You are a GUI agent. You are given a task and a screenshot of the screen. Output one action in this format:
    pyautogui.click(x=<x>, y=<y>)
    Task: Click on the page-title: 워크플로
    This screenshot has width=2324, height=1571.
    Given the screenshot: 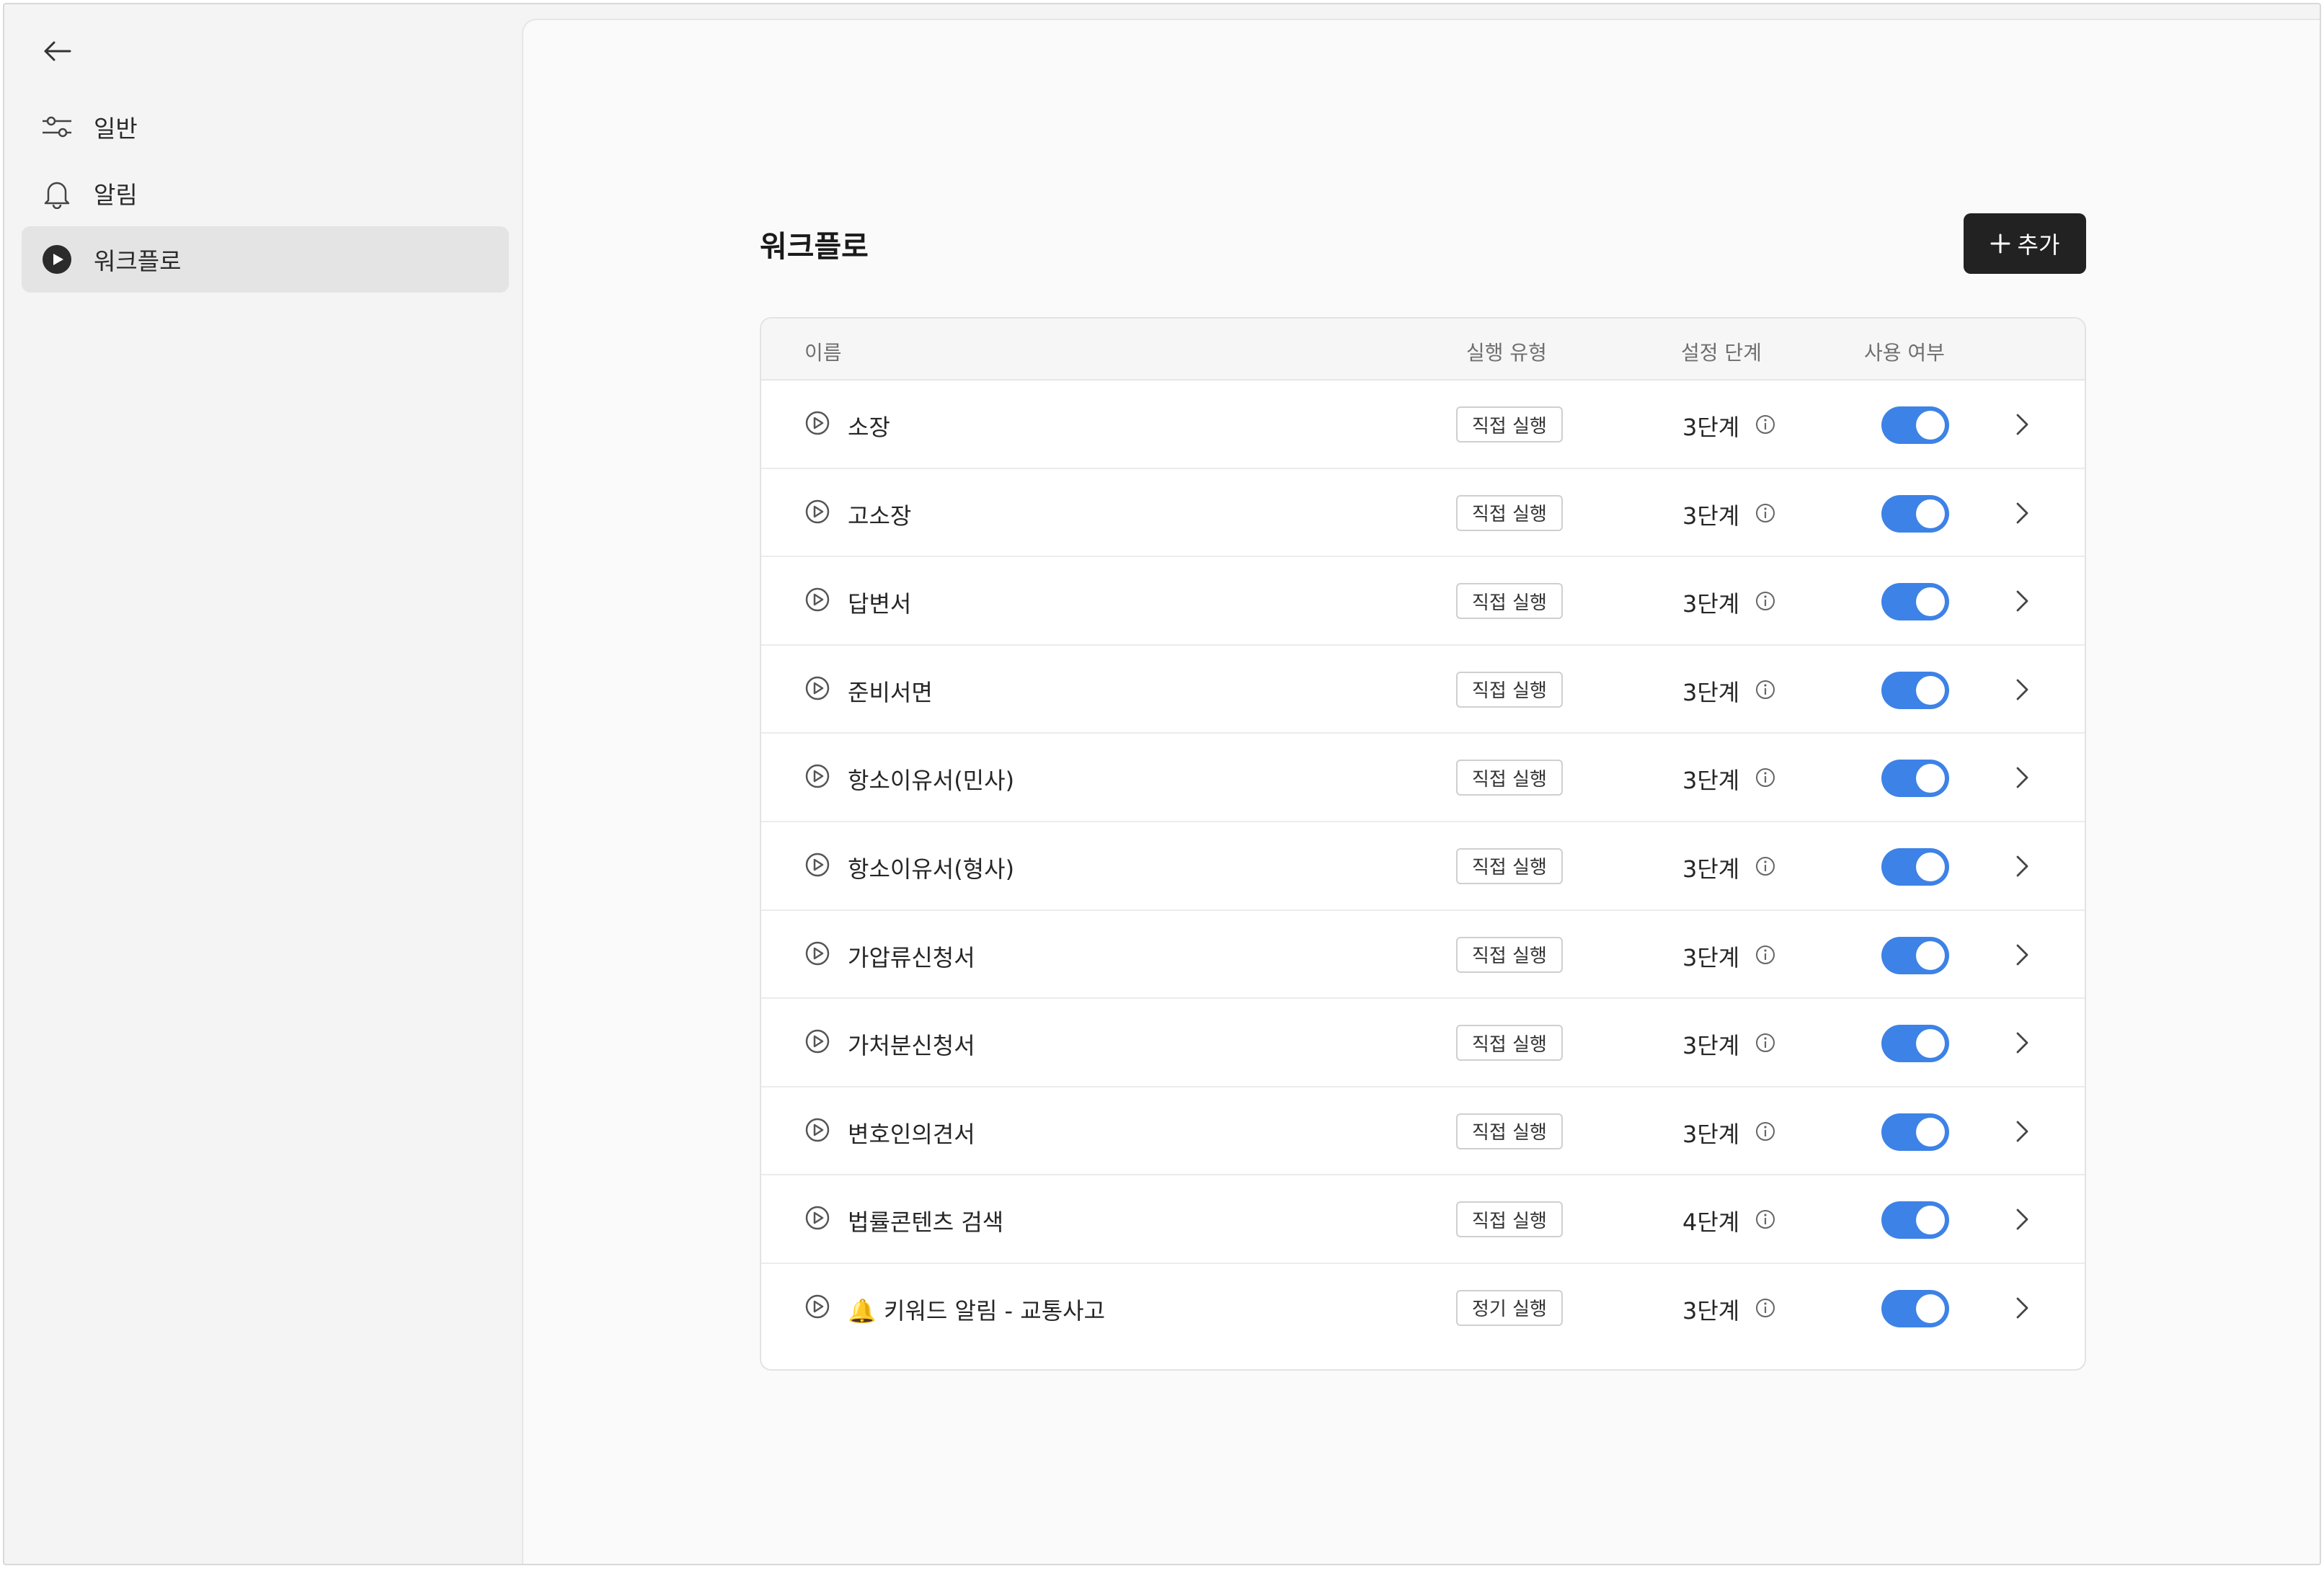 What is the action you would take?
    pyautogui.click(x=814, y=247)
    